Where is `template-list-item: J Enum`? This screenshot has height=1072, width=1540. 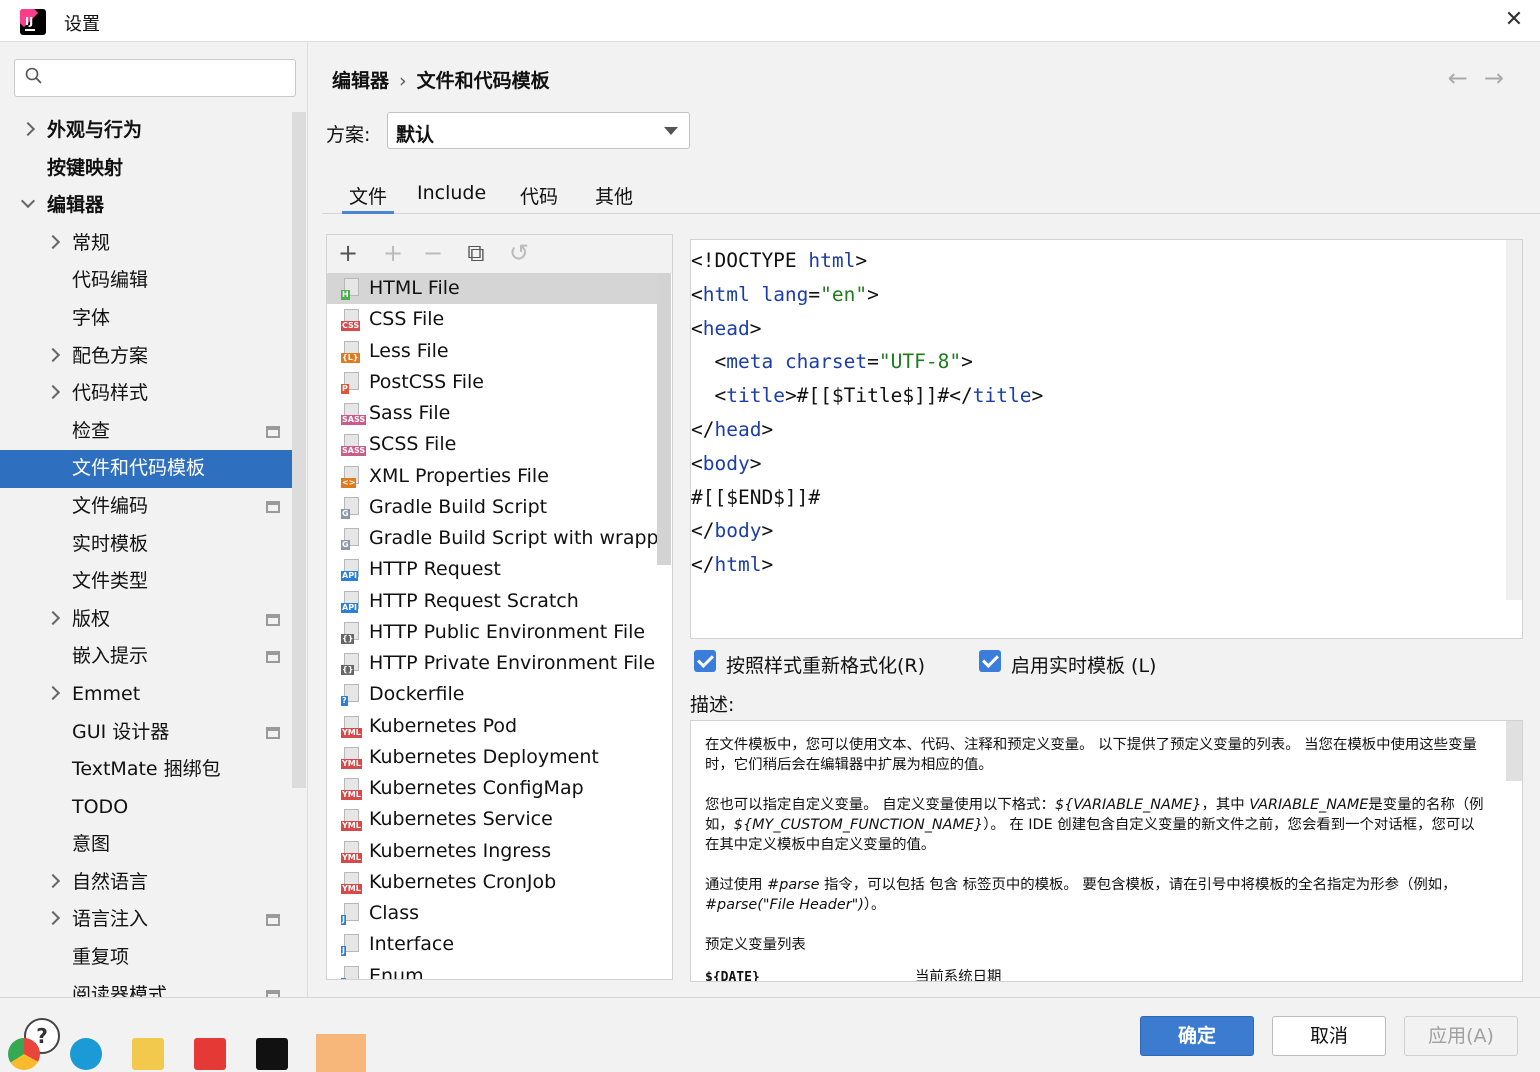 template-list-item: J Enum is located at coordinates (492, 970).